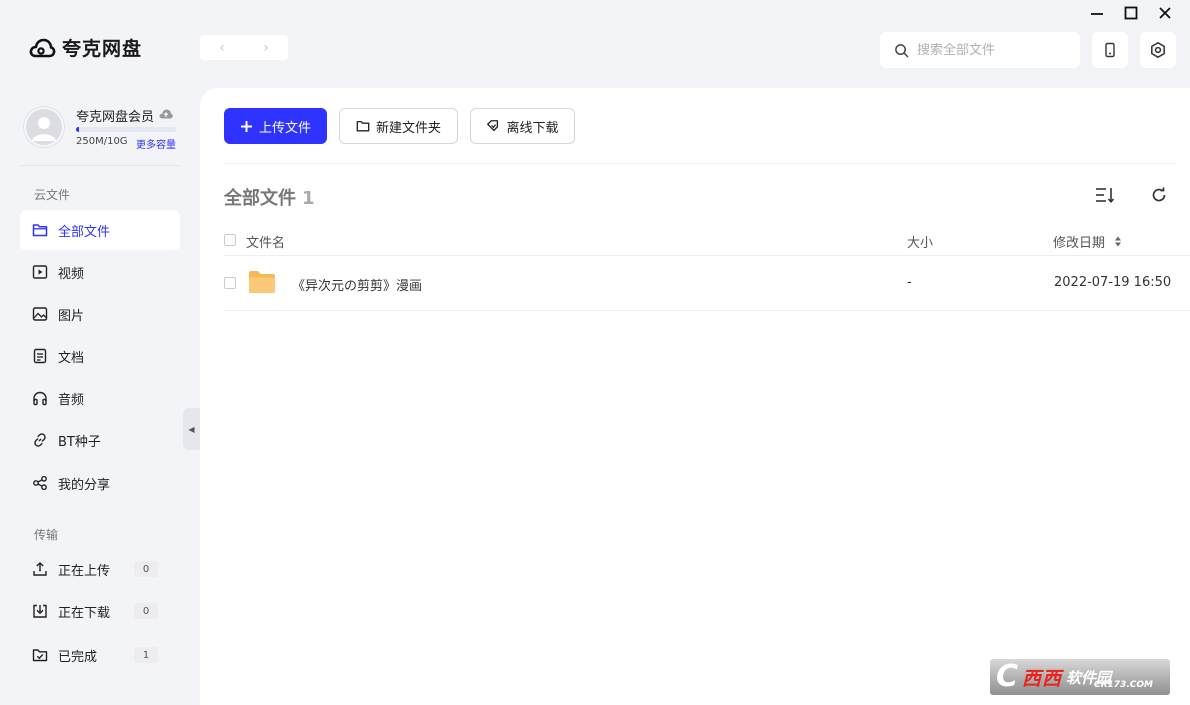  Describe the element at coordinates (78, 657) in the screenshot. I see `sidebar-item-label: 已完成` at that location.